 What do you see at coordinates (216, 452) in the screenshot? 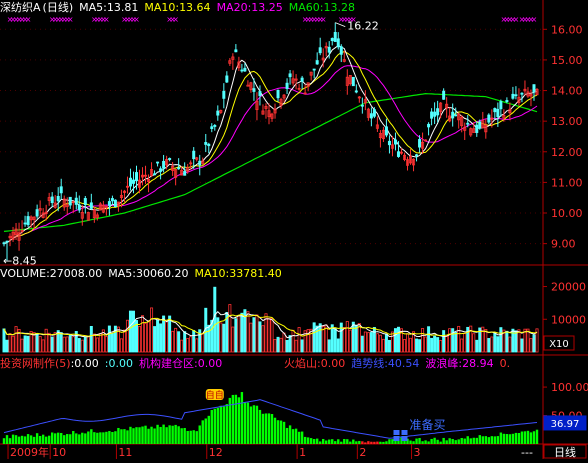
I see `x-axis-label: 12` at bounding box center [216, 452].